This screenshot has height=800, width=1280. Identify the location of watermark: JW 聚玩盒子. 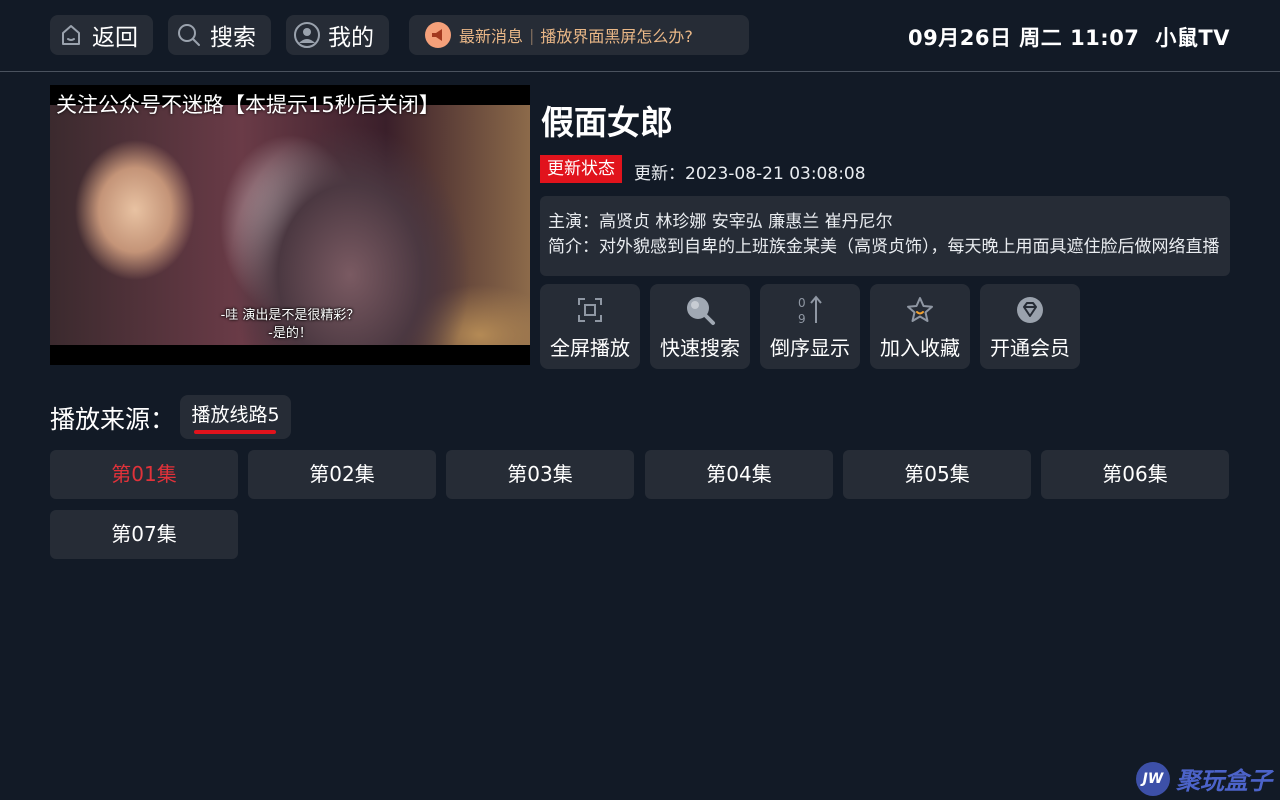
(1204, 778).